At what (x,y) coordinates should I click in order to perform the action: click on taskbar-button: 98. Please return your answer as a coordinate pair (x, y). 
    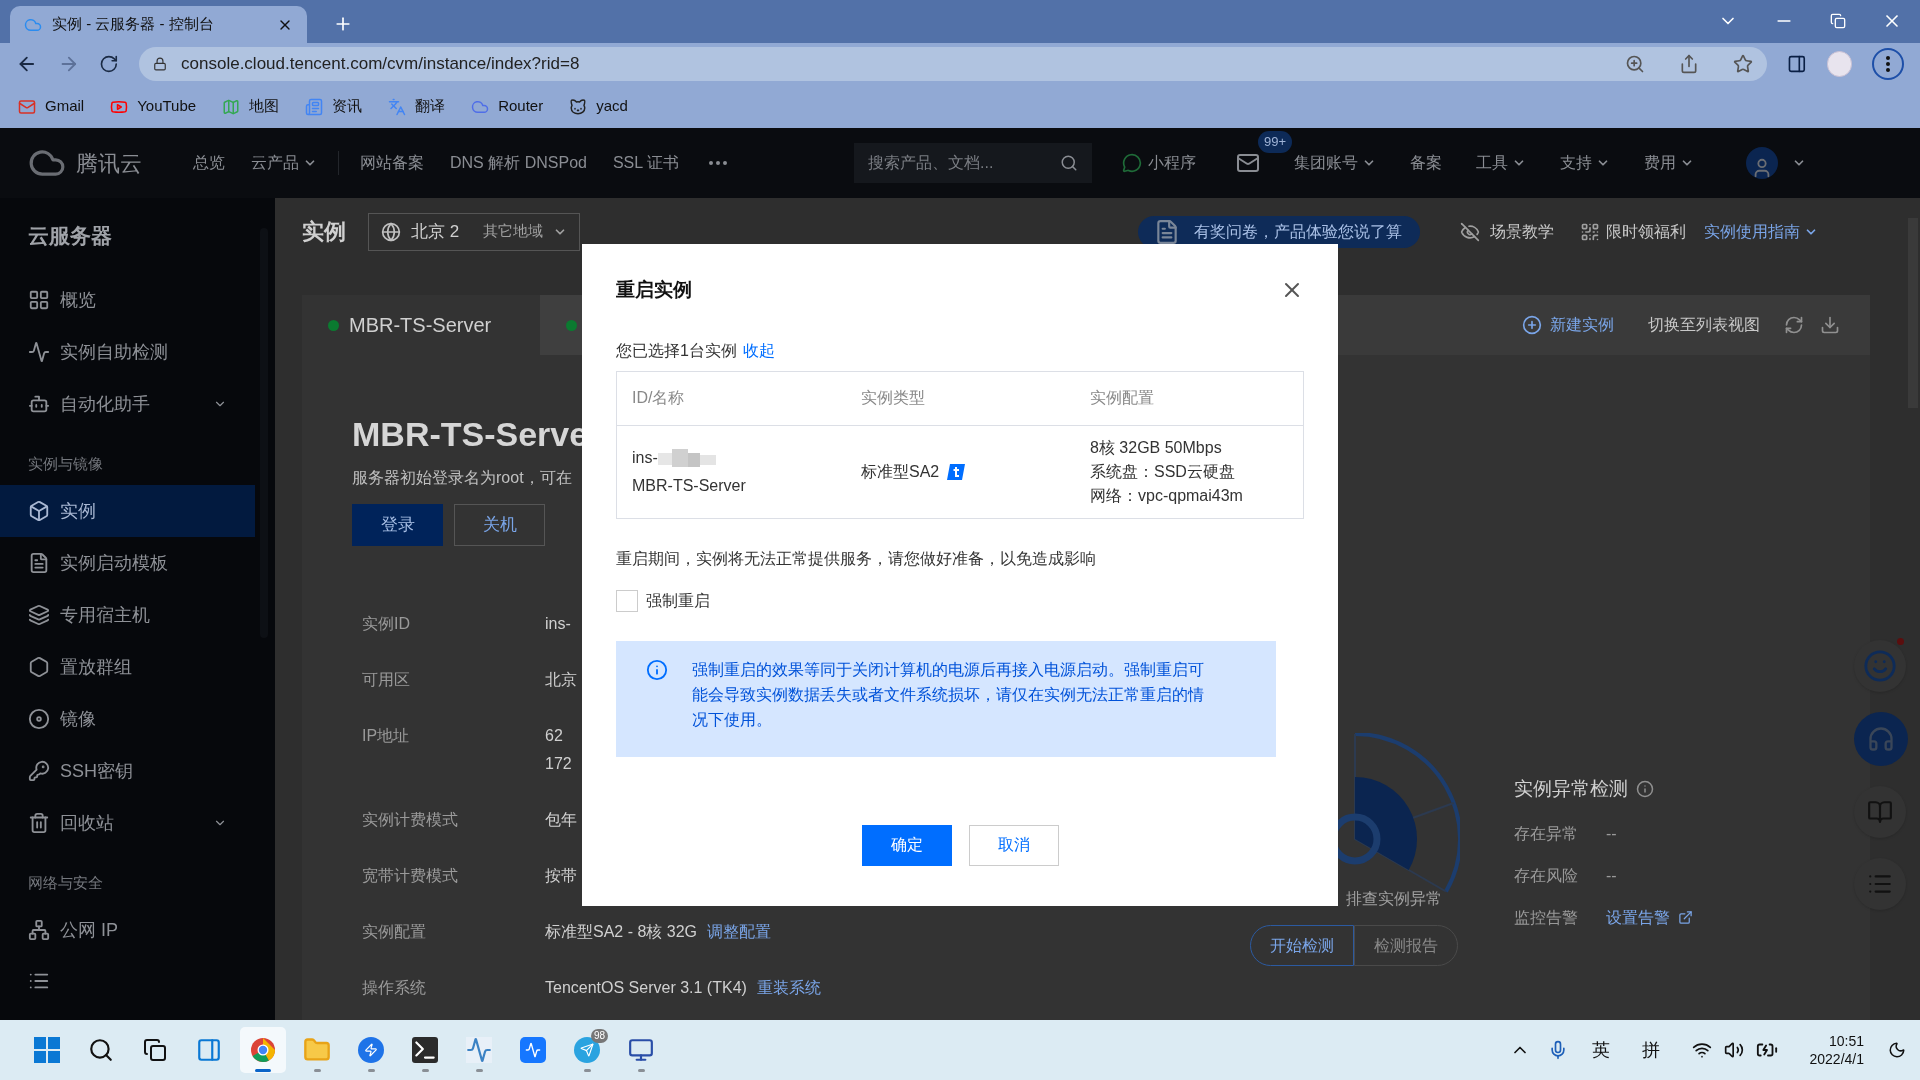
    Looking at the image, I should click on (587, 1050).